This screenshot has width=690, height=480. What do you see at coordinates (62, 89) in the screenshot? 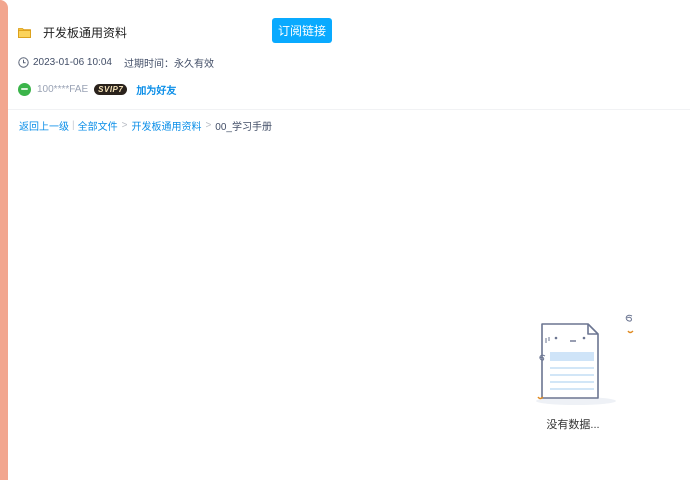
I see `owner-name: 100****FAE` at bounding box center [62, 89].